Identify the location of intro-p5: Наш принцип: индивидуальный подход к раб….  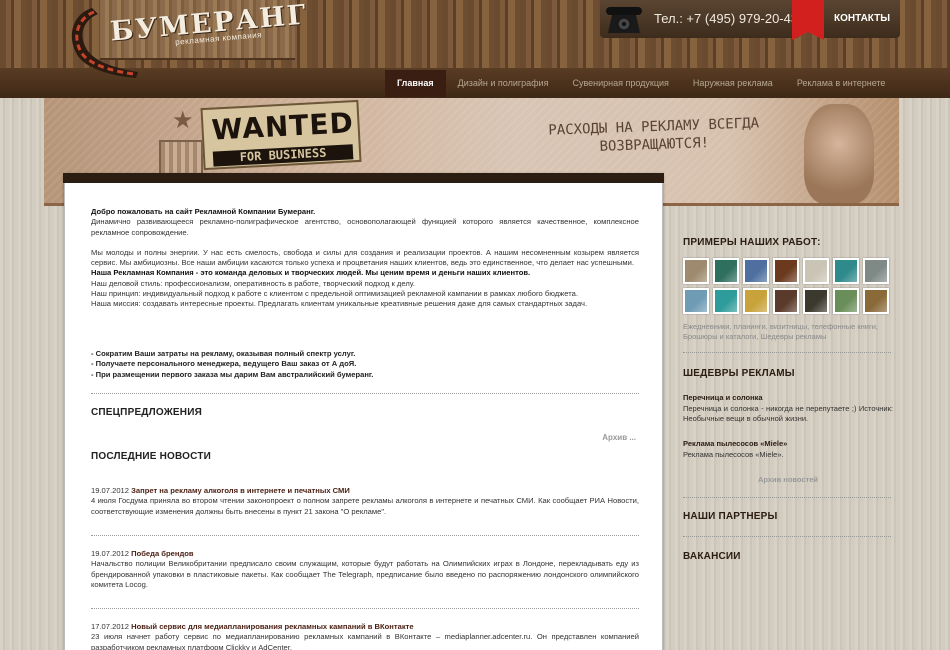
(334, 294).